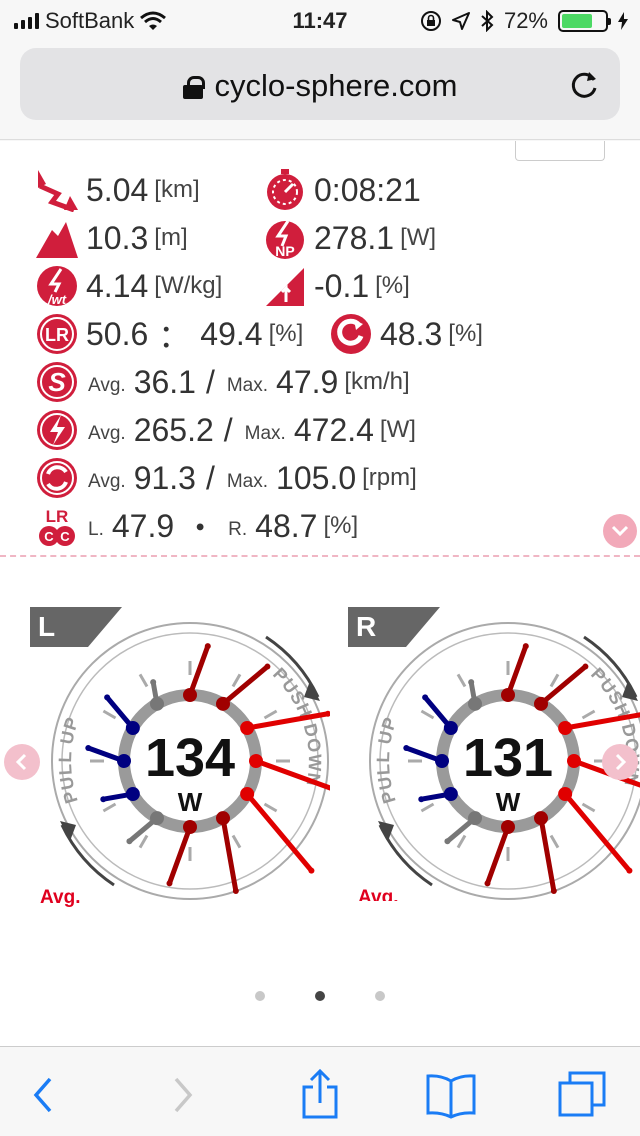  What do you see at coordinates (231, 333) in the screenshot?
I see `lr-right-value: 49.4` at bounding box center [231, 333].